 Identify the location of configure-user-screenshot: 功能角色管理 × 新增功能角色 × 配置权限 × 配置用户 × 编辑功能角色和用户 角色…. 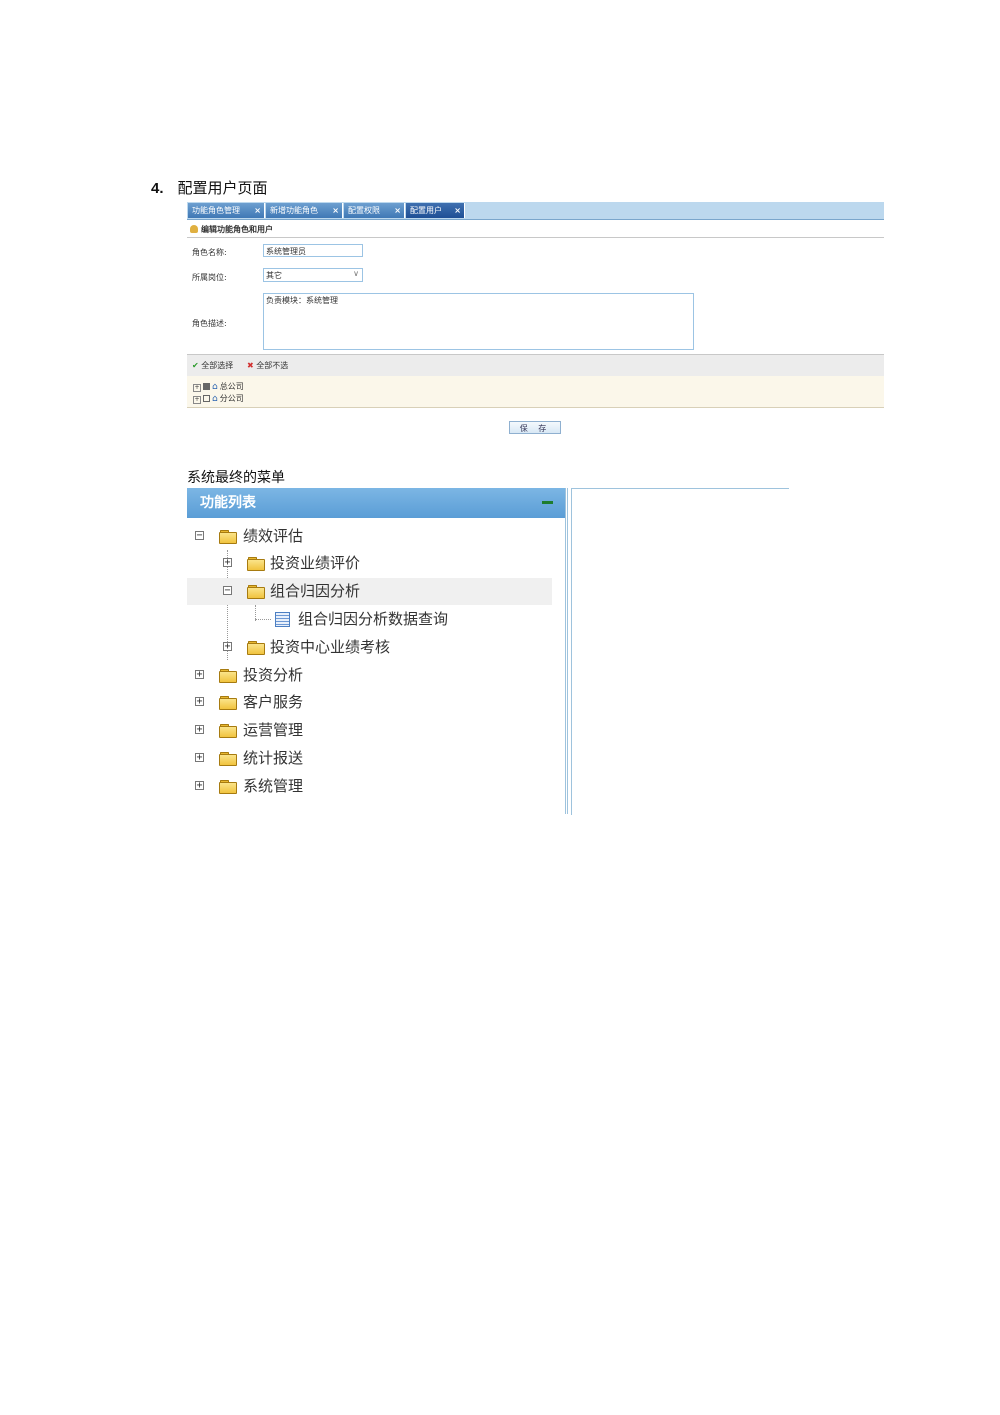
(535, 320).